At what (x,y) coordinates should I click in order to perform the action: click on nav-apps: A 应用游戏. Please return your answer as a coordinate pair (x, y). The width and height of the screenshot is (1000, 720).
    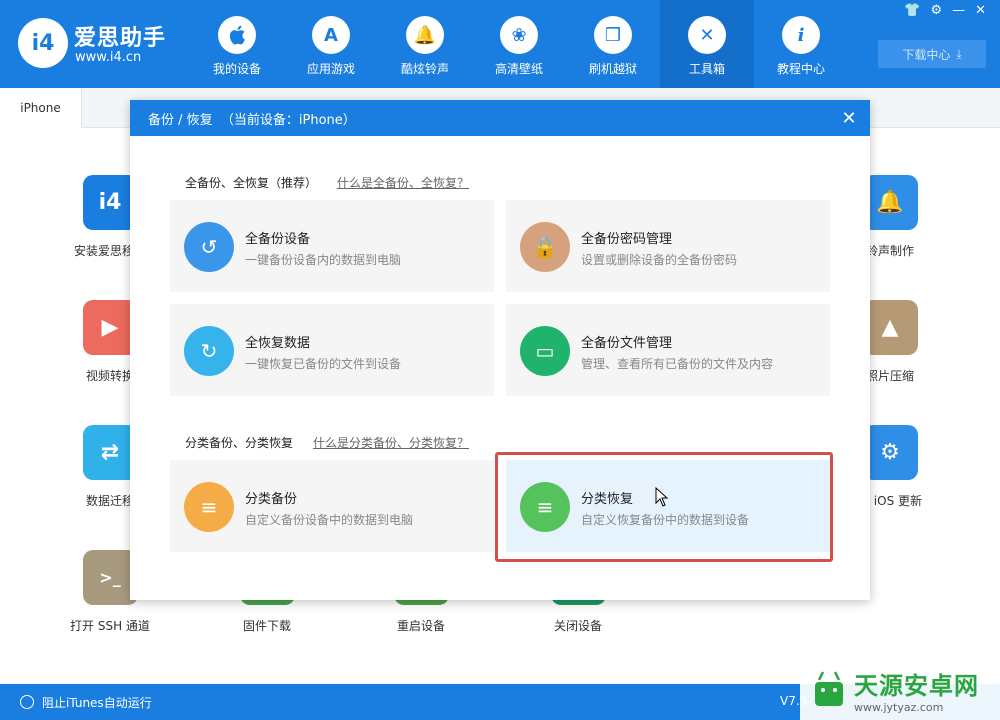
    Looking at the image, I should click on (331, 44).